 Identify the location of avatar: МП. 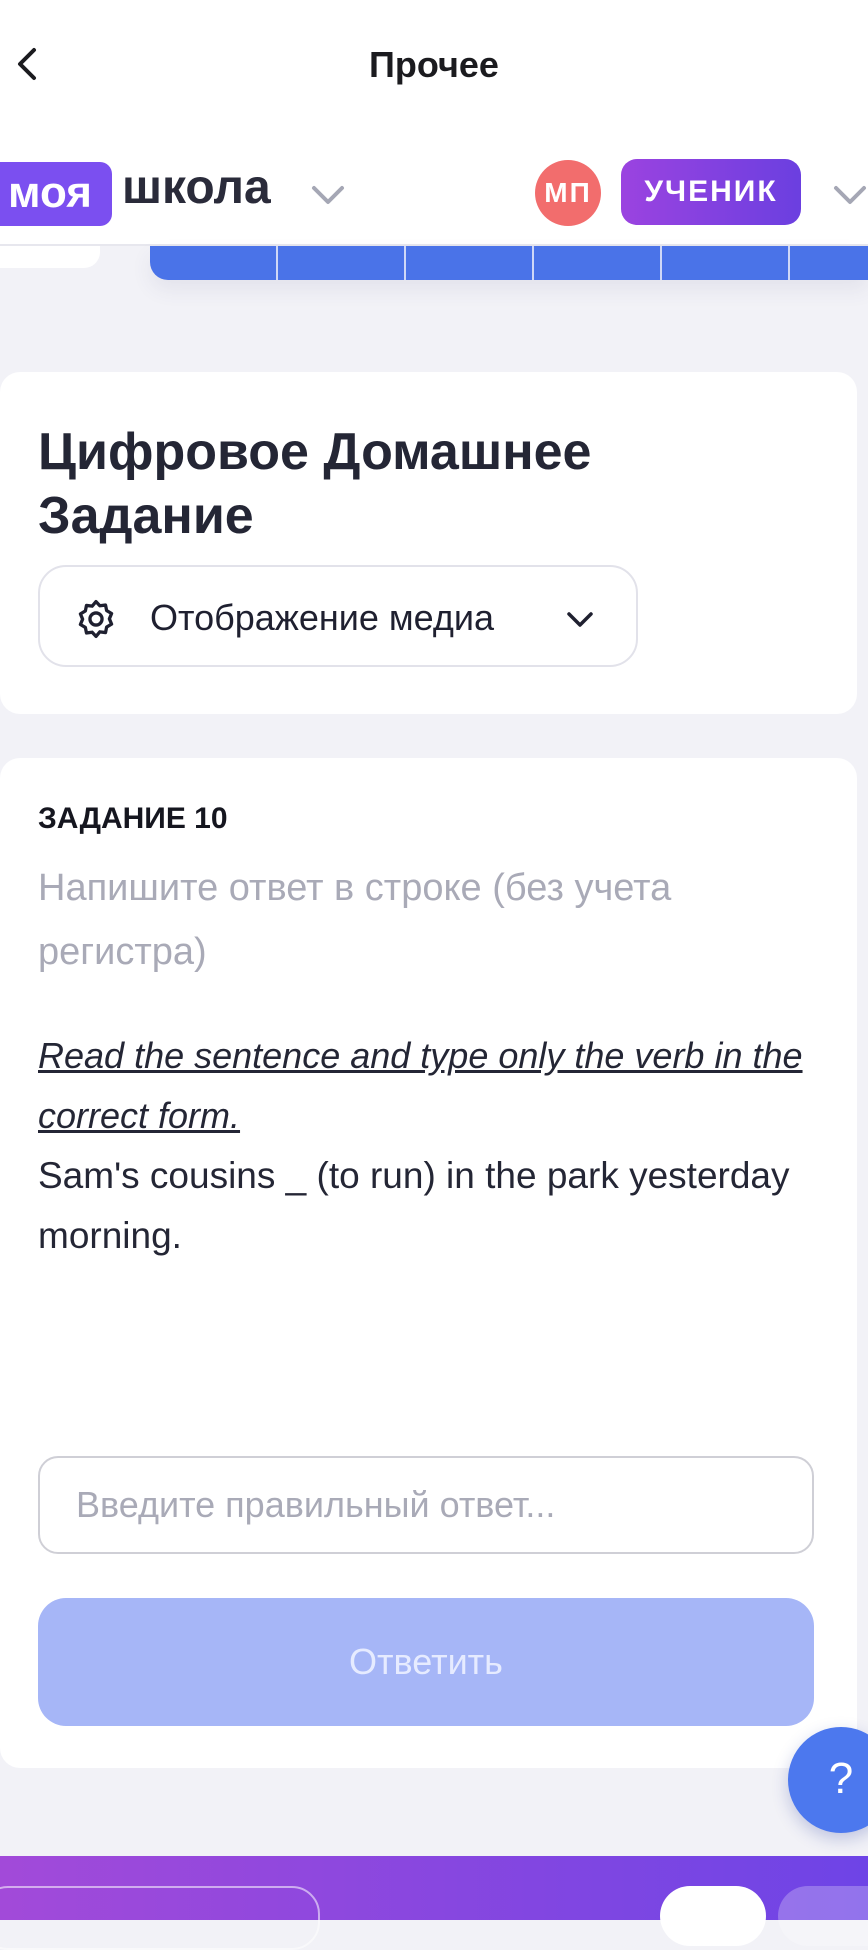
(568, 193).